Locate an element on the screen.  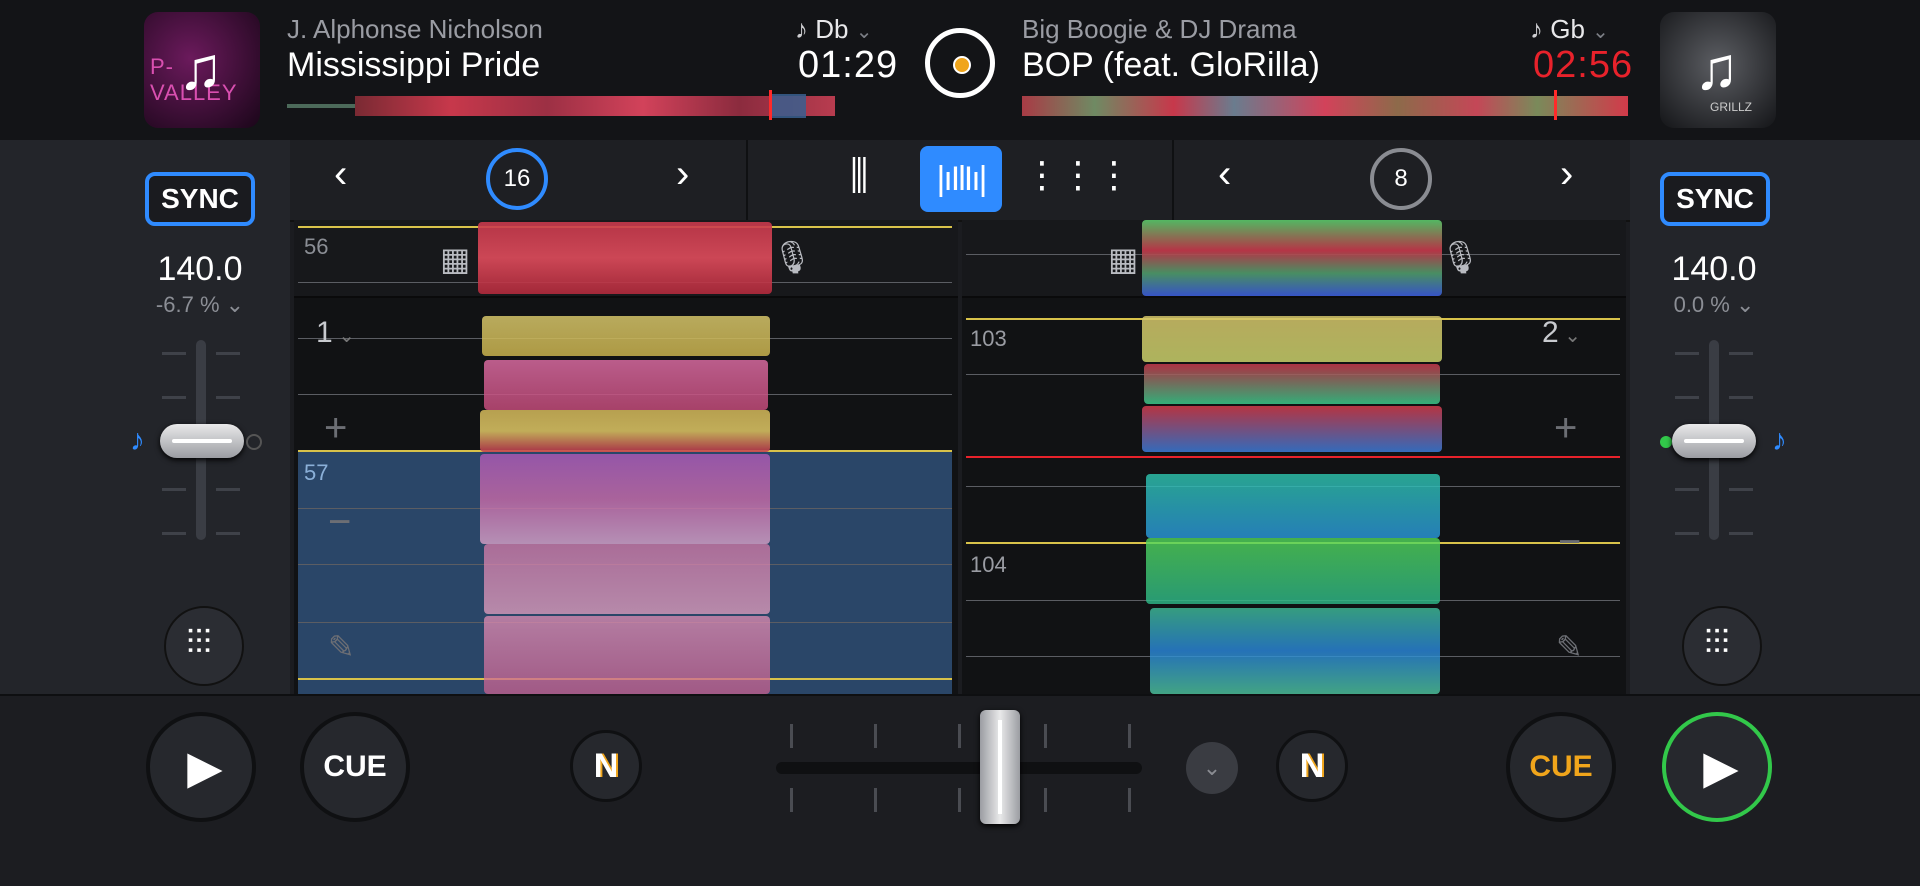
deck-b-loop-button: 8 is located at coordinates (1401, 179).